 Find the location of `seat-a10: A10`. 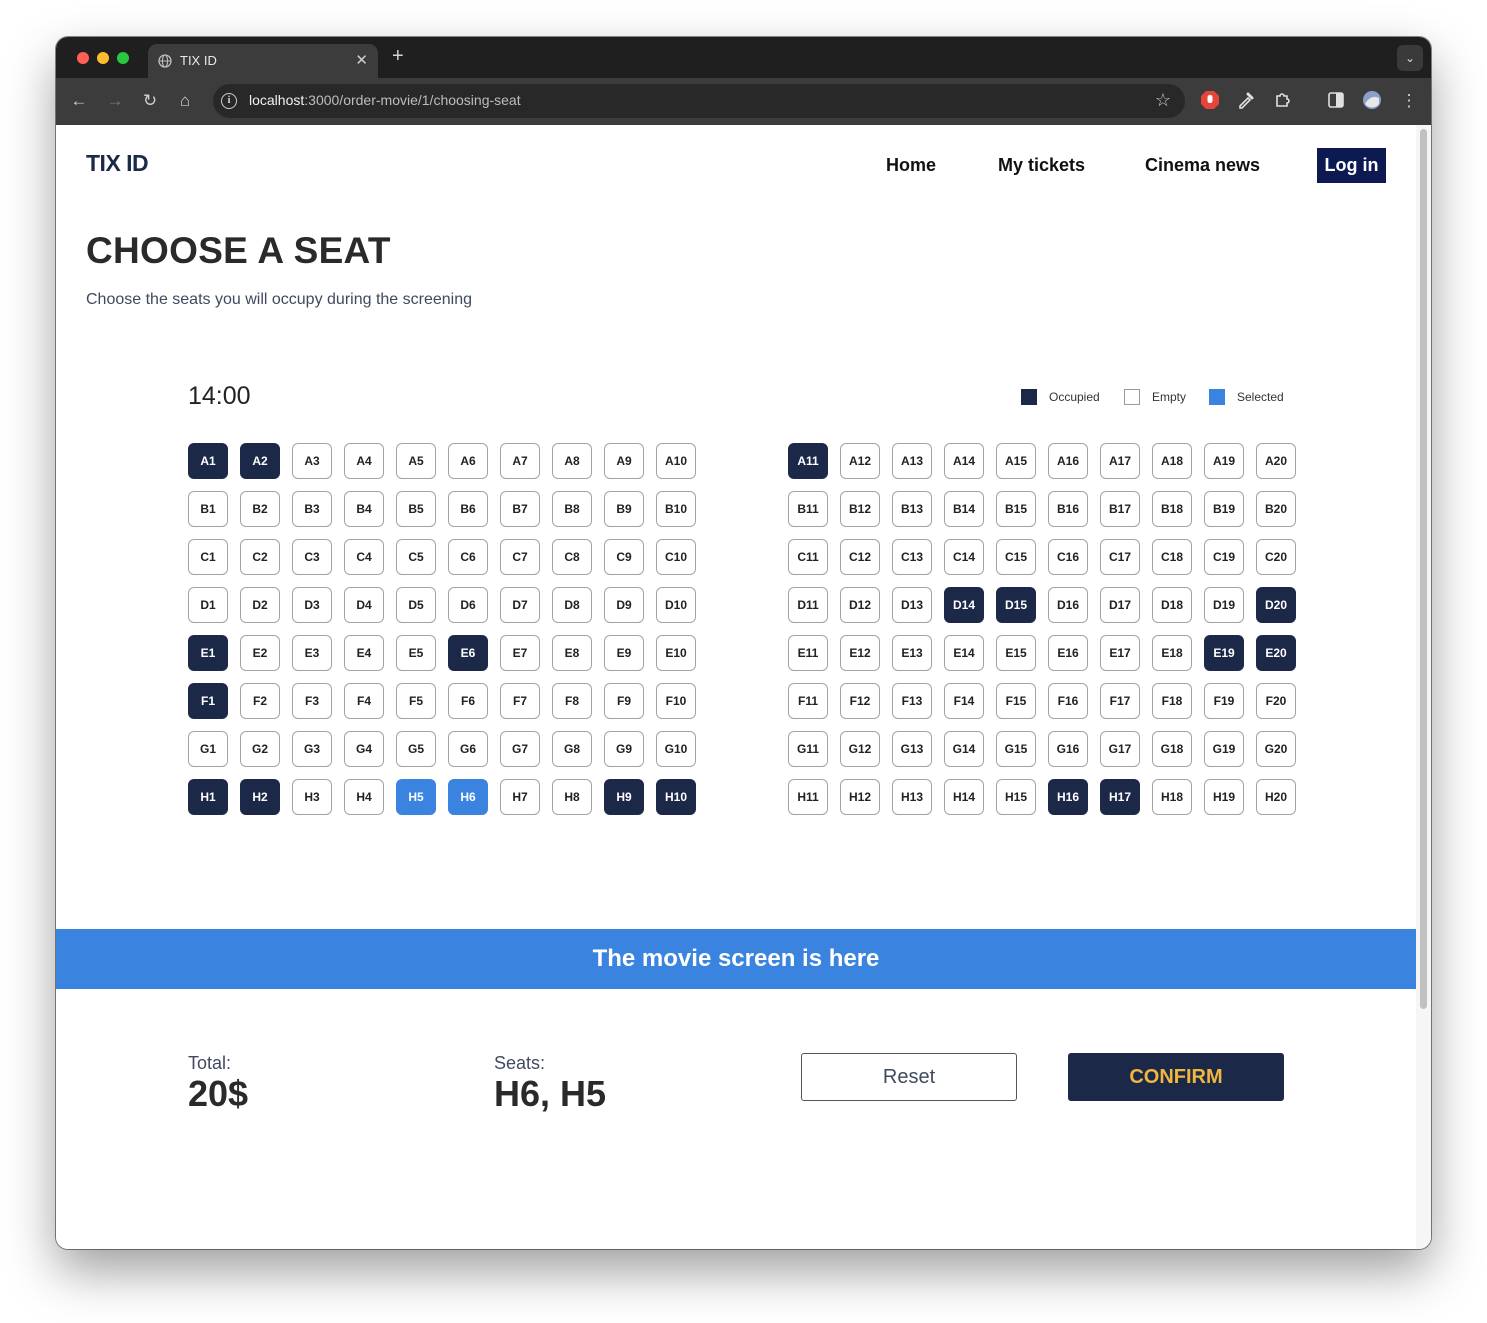

seat-a10: A10 is located at coordinates (676, 461).